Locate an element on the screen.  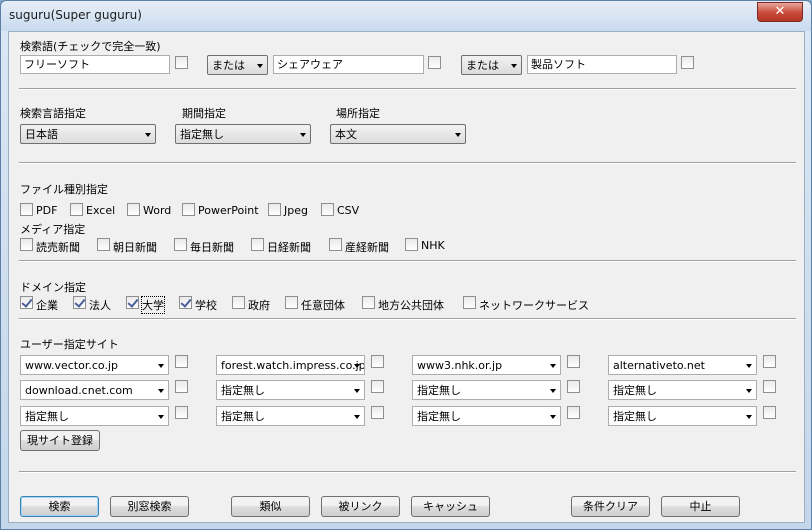
operator-select-1: または is located at coordinates (237, 65).